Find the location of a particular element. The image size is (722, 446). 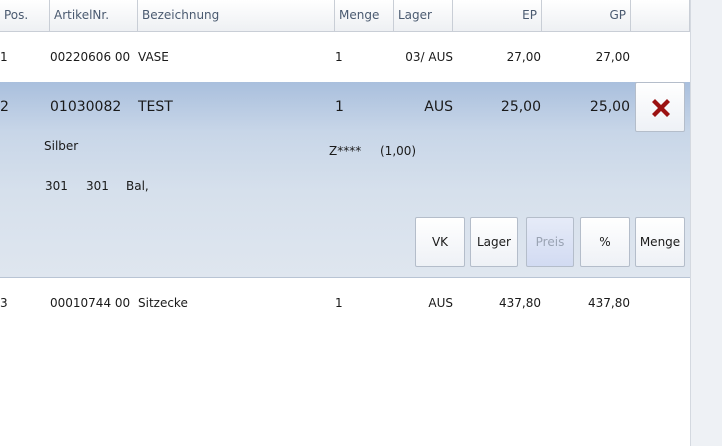

detail-code: Z**** is located at coordinates (345, 151).